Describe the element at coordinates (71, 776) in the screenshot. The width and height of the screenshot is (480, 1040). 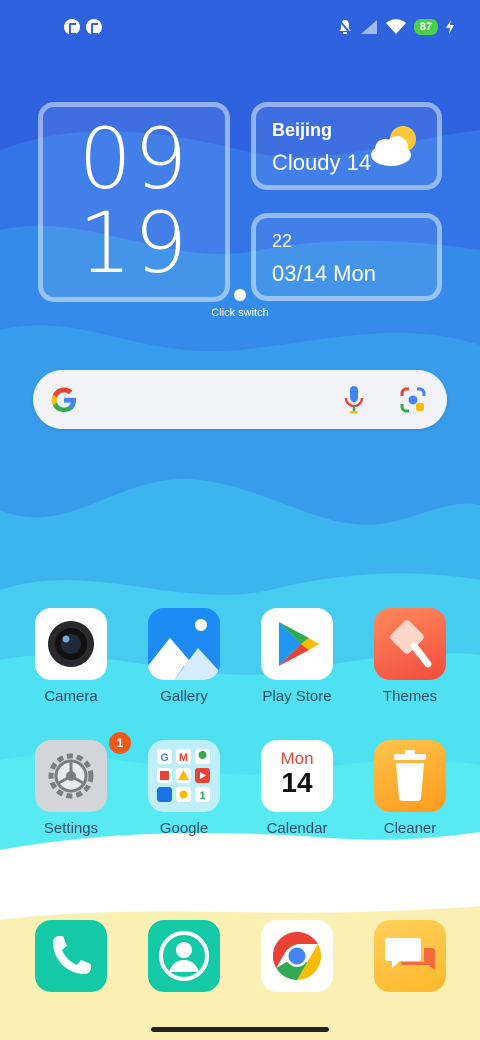
I see `settings-icon` at that location.